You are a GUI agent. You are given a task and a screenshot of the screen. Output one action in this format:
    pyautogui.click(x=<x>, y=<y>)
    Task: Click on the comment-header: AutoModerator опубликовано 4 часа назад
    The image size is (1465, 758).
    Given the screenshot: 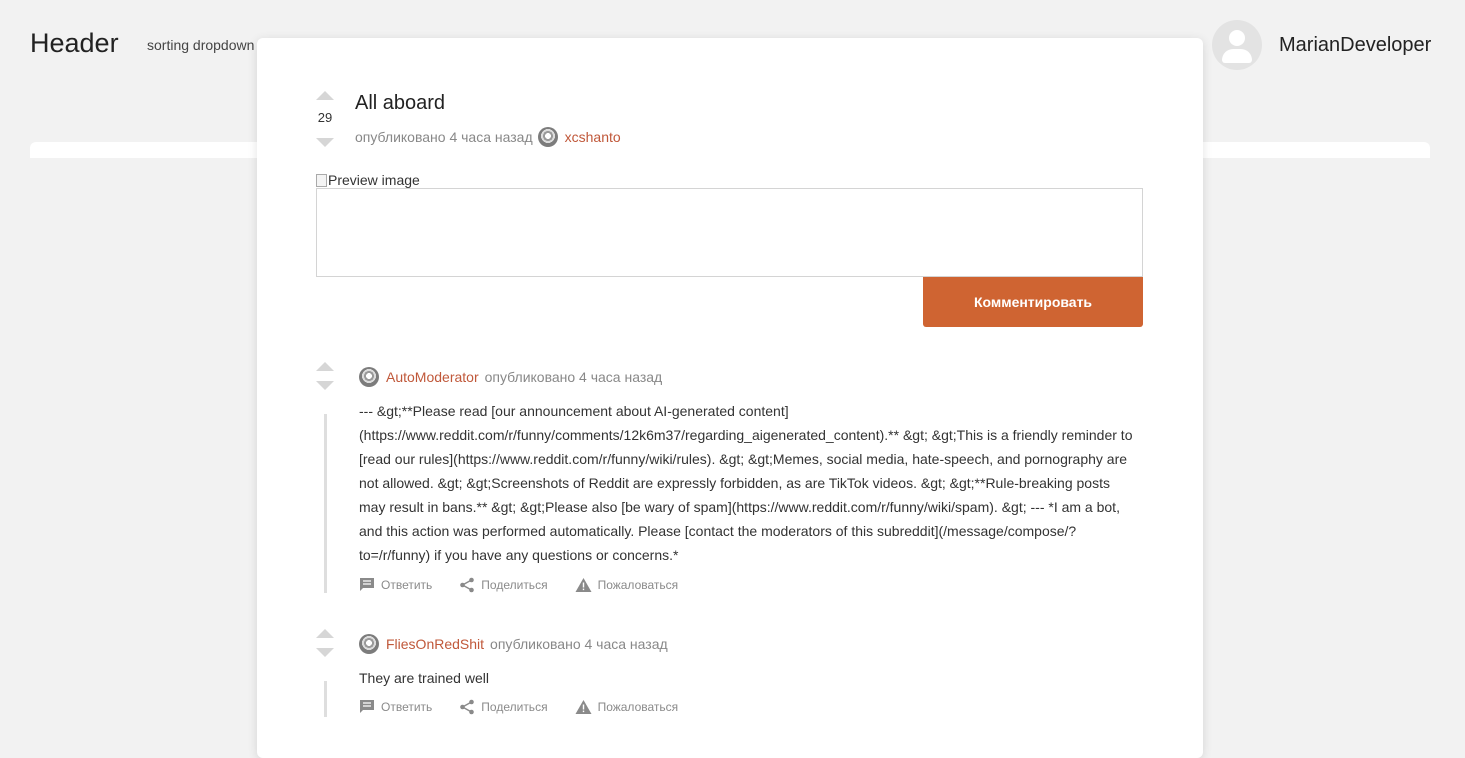 What is the action you would take?
    pyautogui.click(x=510, y=377)
    